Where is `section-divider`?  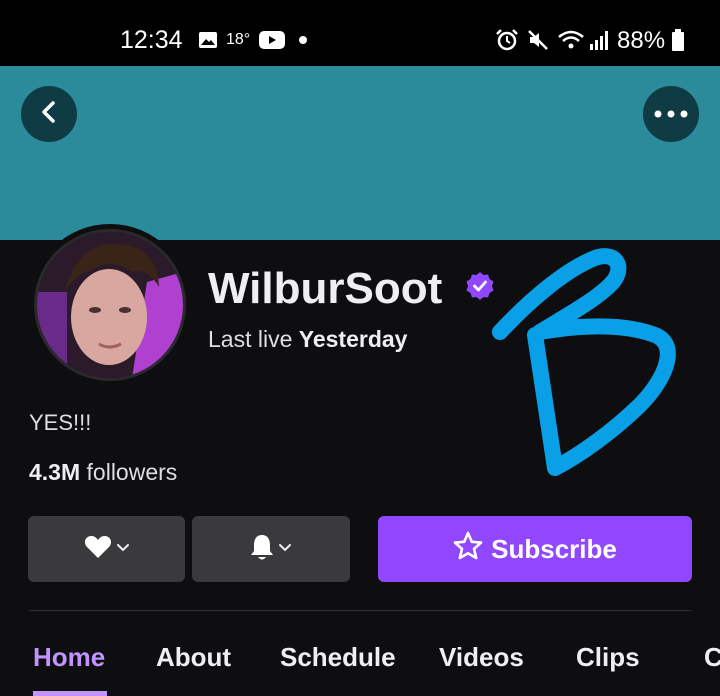
section-divider is located at coordinates (360, 610).